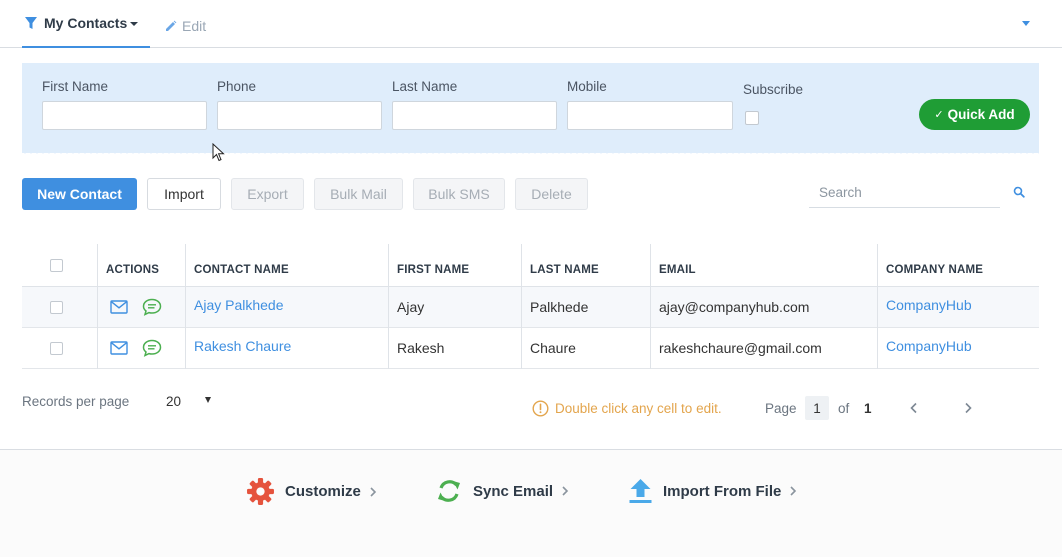 The width and height of the screenshot is (1062, 557). What do you see at coordinates (218, 152) in the screenshot?
I see `mouse-pointer-icon` at bounding box center [218, 152].